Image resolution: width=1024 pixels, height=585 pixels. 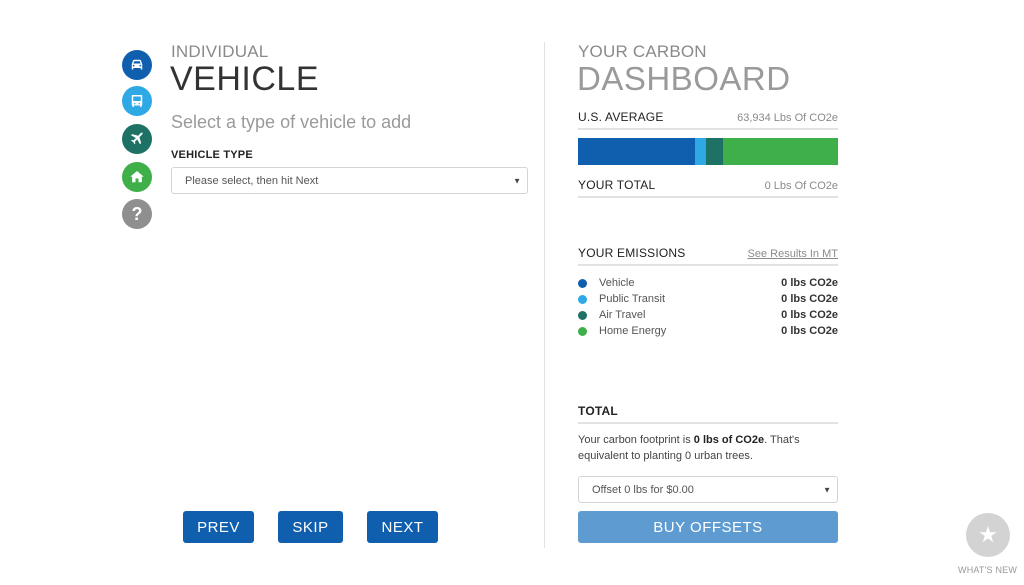 I want to click on panel-divider, so click(x=544, y=295).